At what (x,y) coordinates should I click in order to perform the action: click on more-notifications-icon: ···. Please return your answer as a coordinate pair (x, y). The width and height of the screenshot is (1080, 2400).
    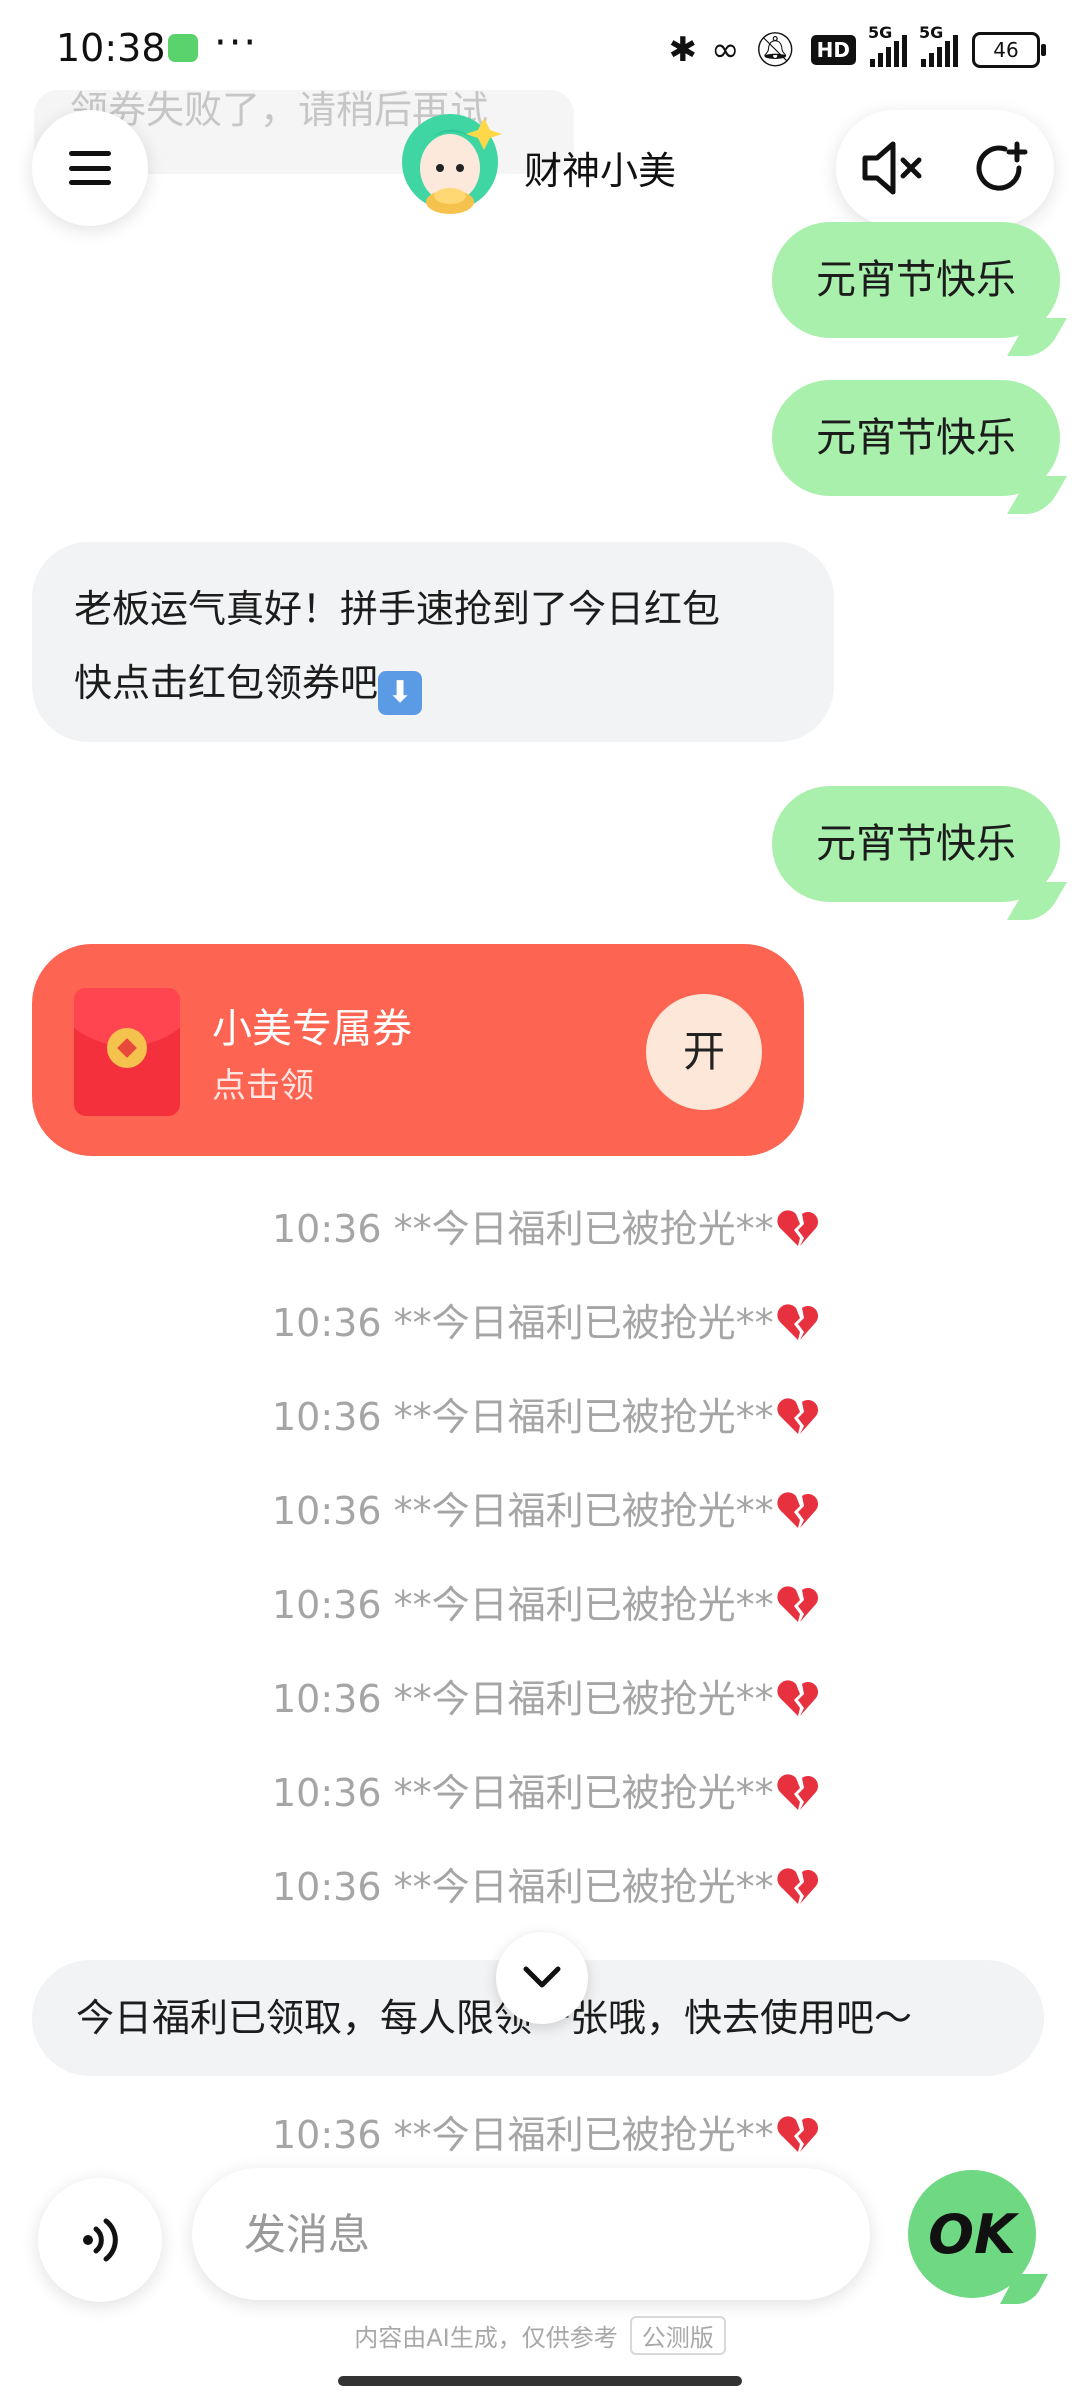
    Looking at the image, I should click on (236, 43).